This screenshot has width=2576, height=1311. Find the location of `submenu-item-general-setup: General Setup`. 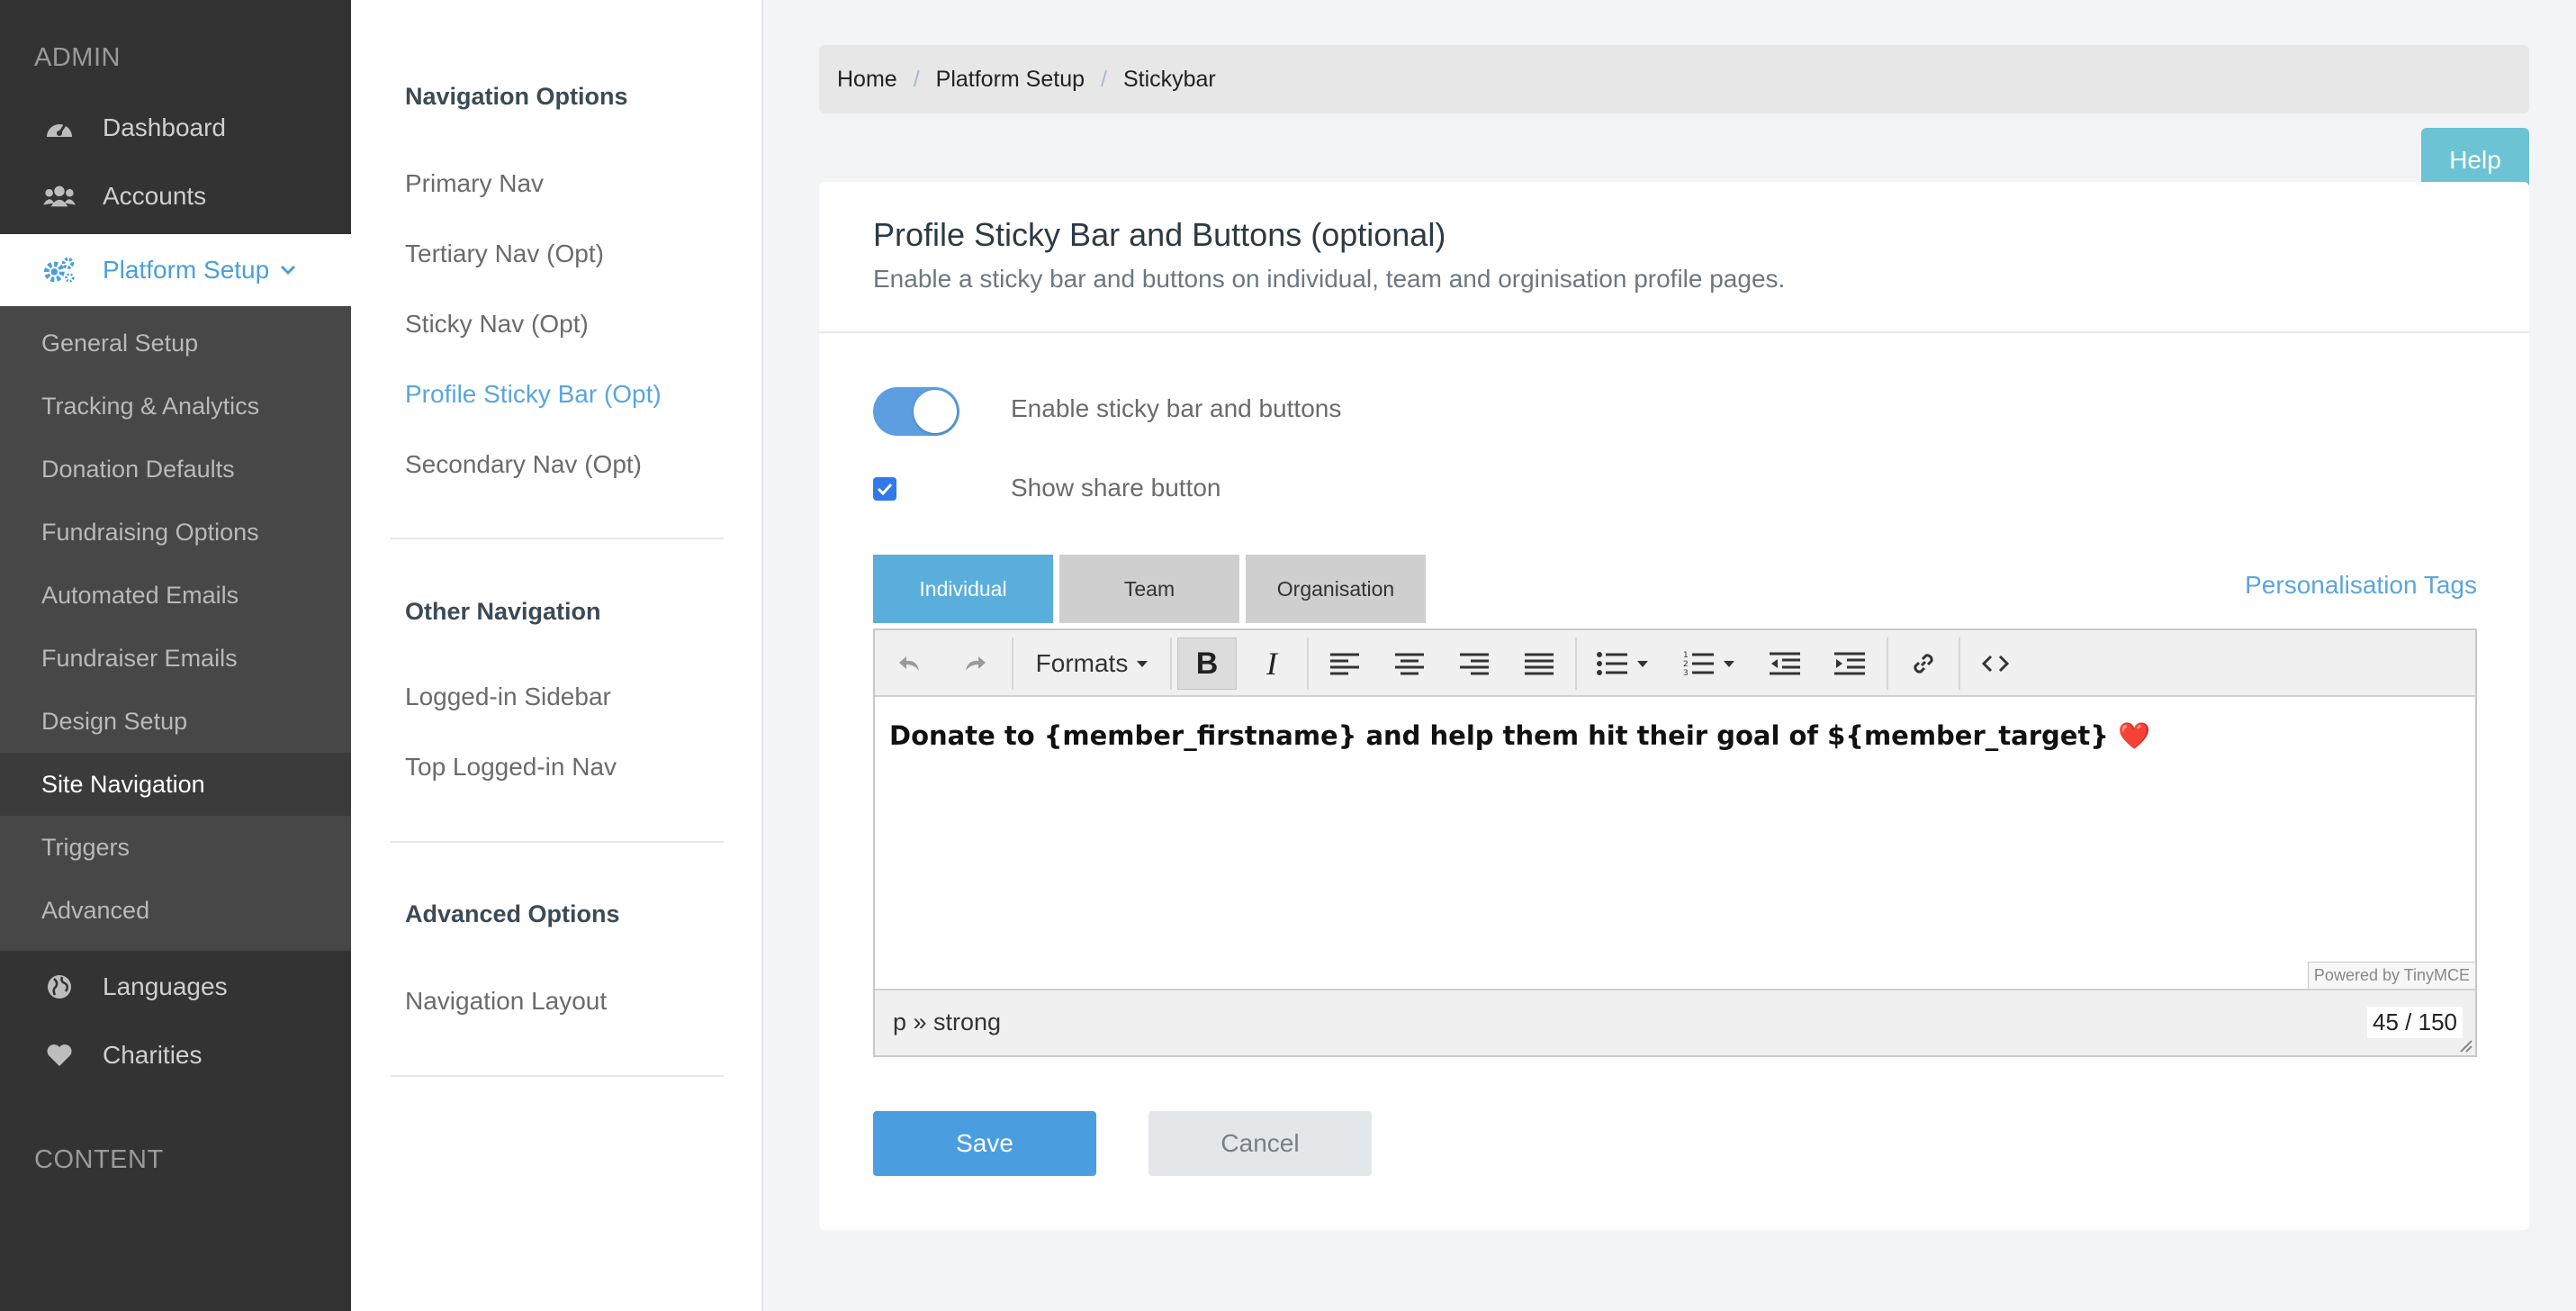

submenu-item-general-setup: General Setup is located at coordinates (119, 343).